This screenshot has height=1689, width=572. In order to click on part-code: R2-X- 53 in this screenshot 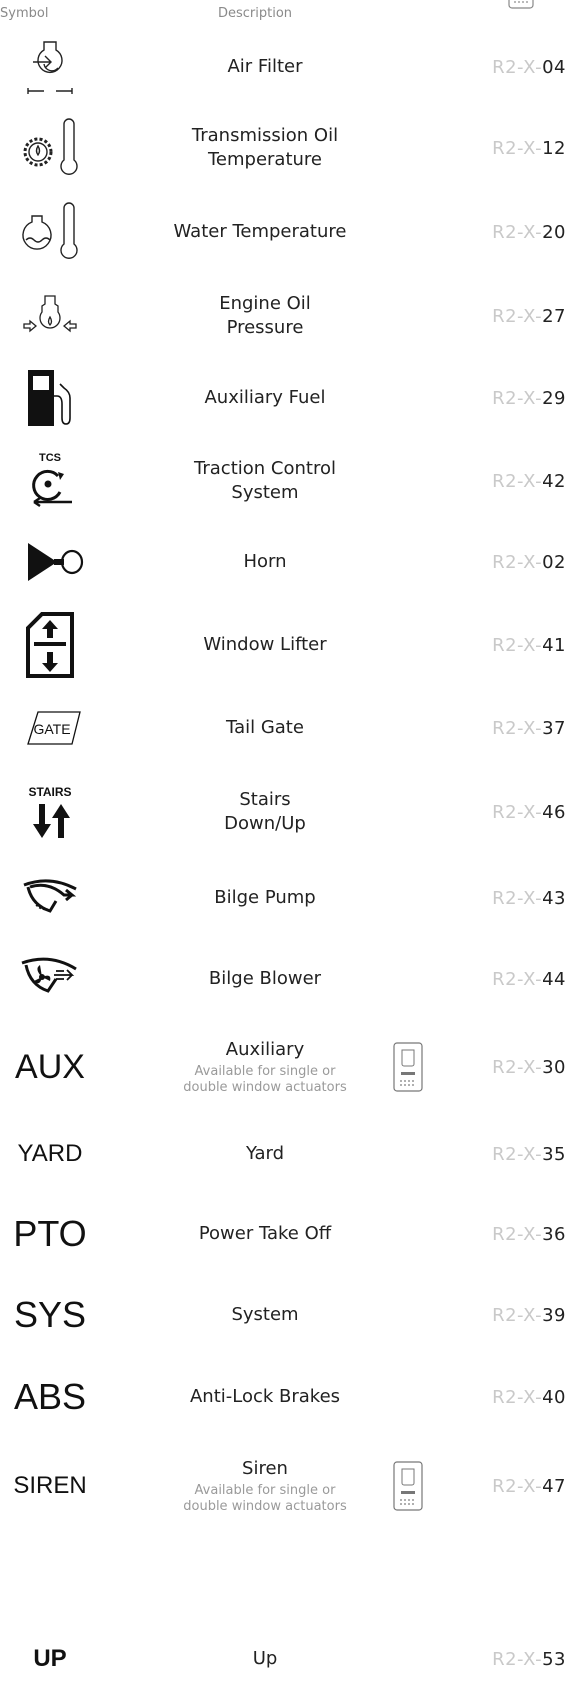, I will do `click(529, 1659)`.